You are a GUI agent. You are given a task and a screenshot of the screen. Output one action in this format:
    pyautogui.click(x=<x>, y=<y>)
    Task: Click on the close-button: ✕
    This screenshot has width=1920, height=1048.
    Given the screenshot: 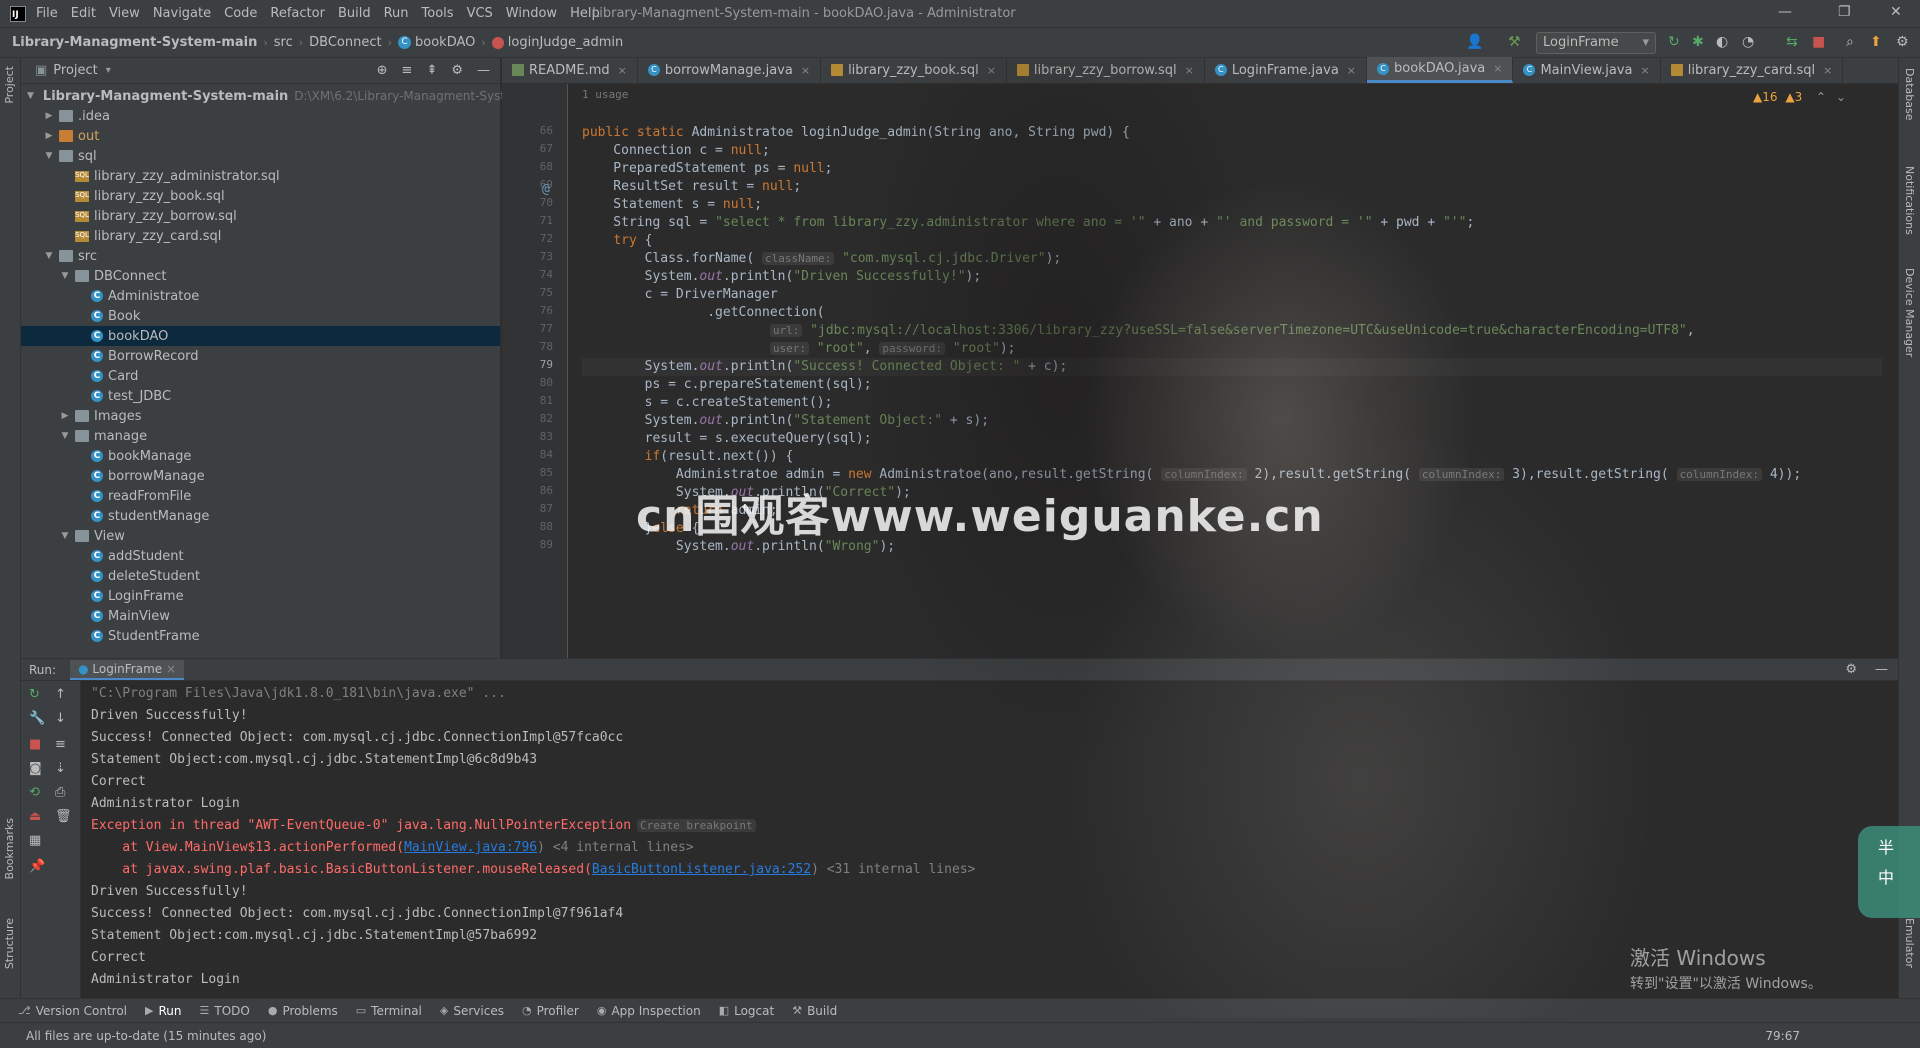 What is the action you would take?
    pyautogui.click(x=1896, y=12)
    